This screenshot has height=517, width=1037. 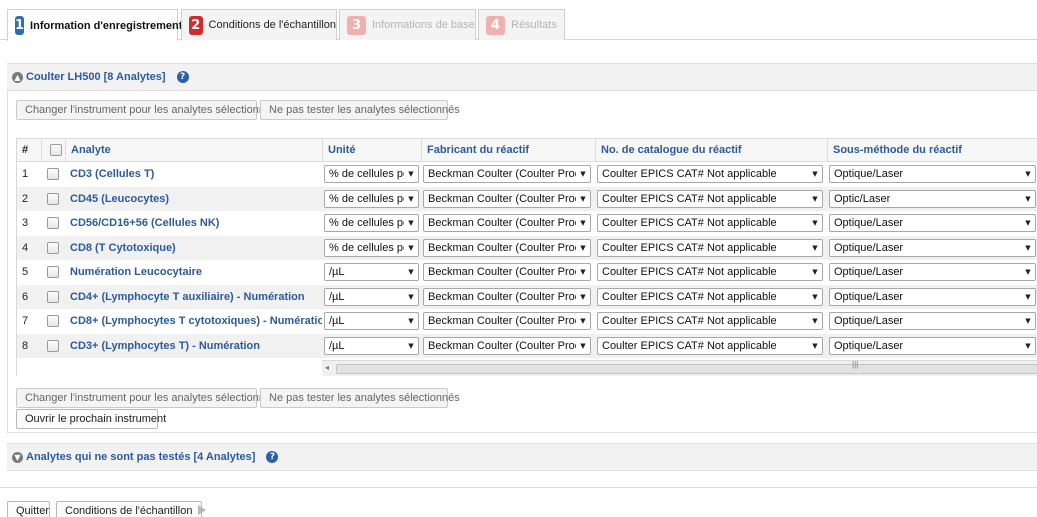 What do you see at coordinates (131, 509) in the screenshot?
I see `next-sample-conditions-button: Conditions de l'échantillon` at bounding box center [131, 509].